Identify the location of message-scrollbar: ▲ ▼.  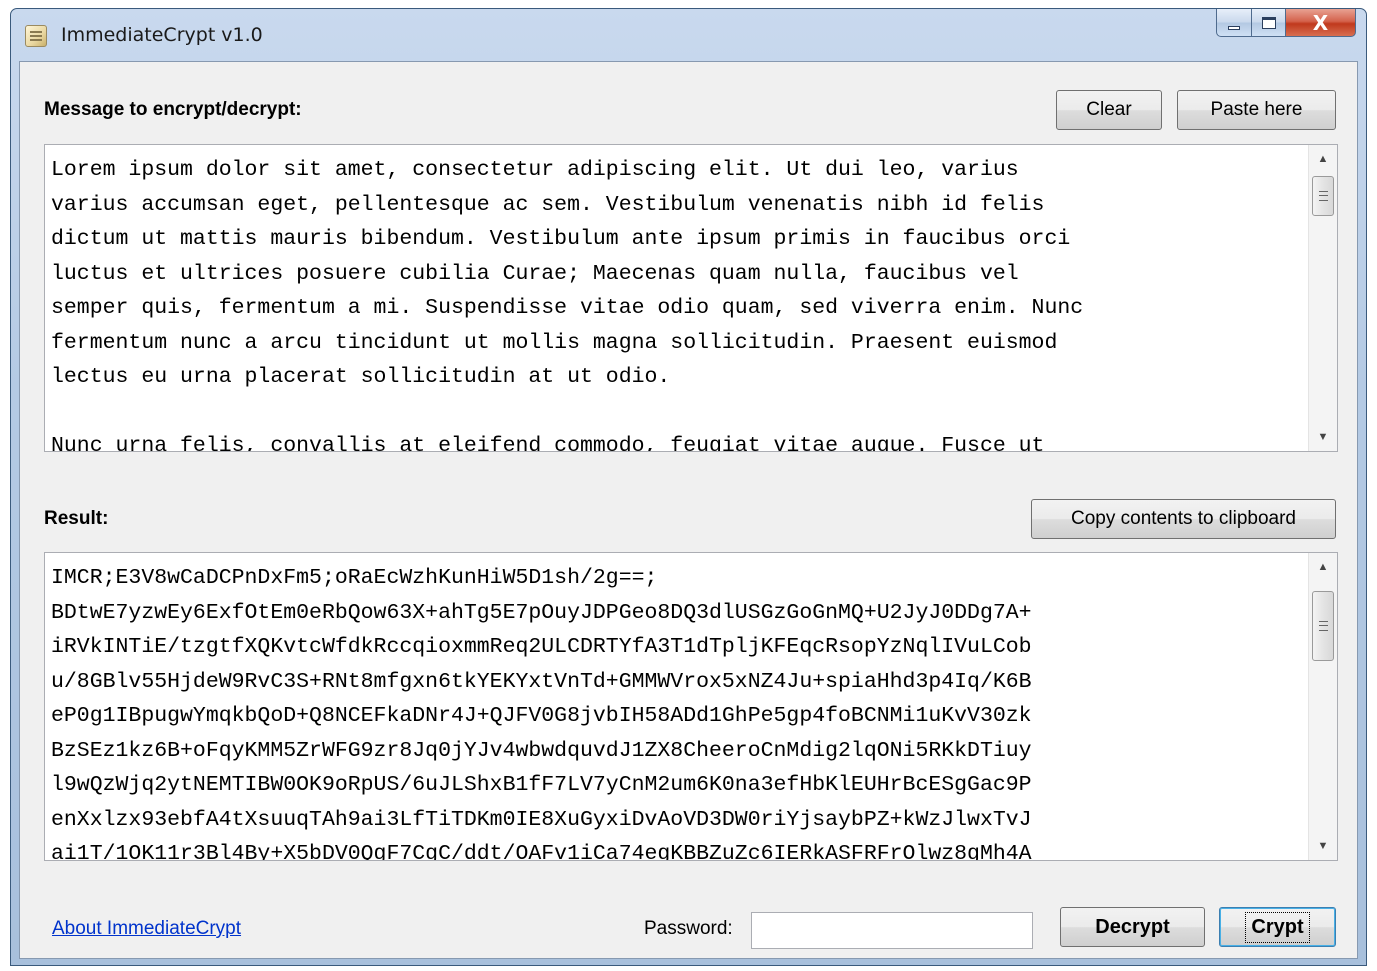
(1322, 298).